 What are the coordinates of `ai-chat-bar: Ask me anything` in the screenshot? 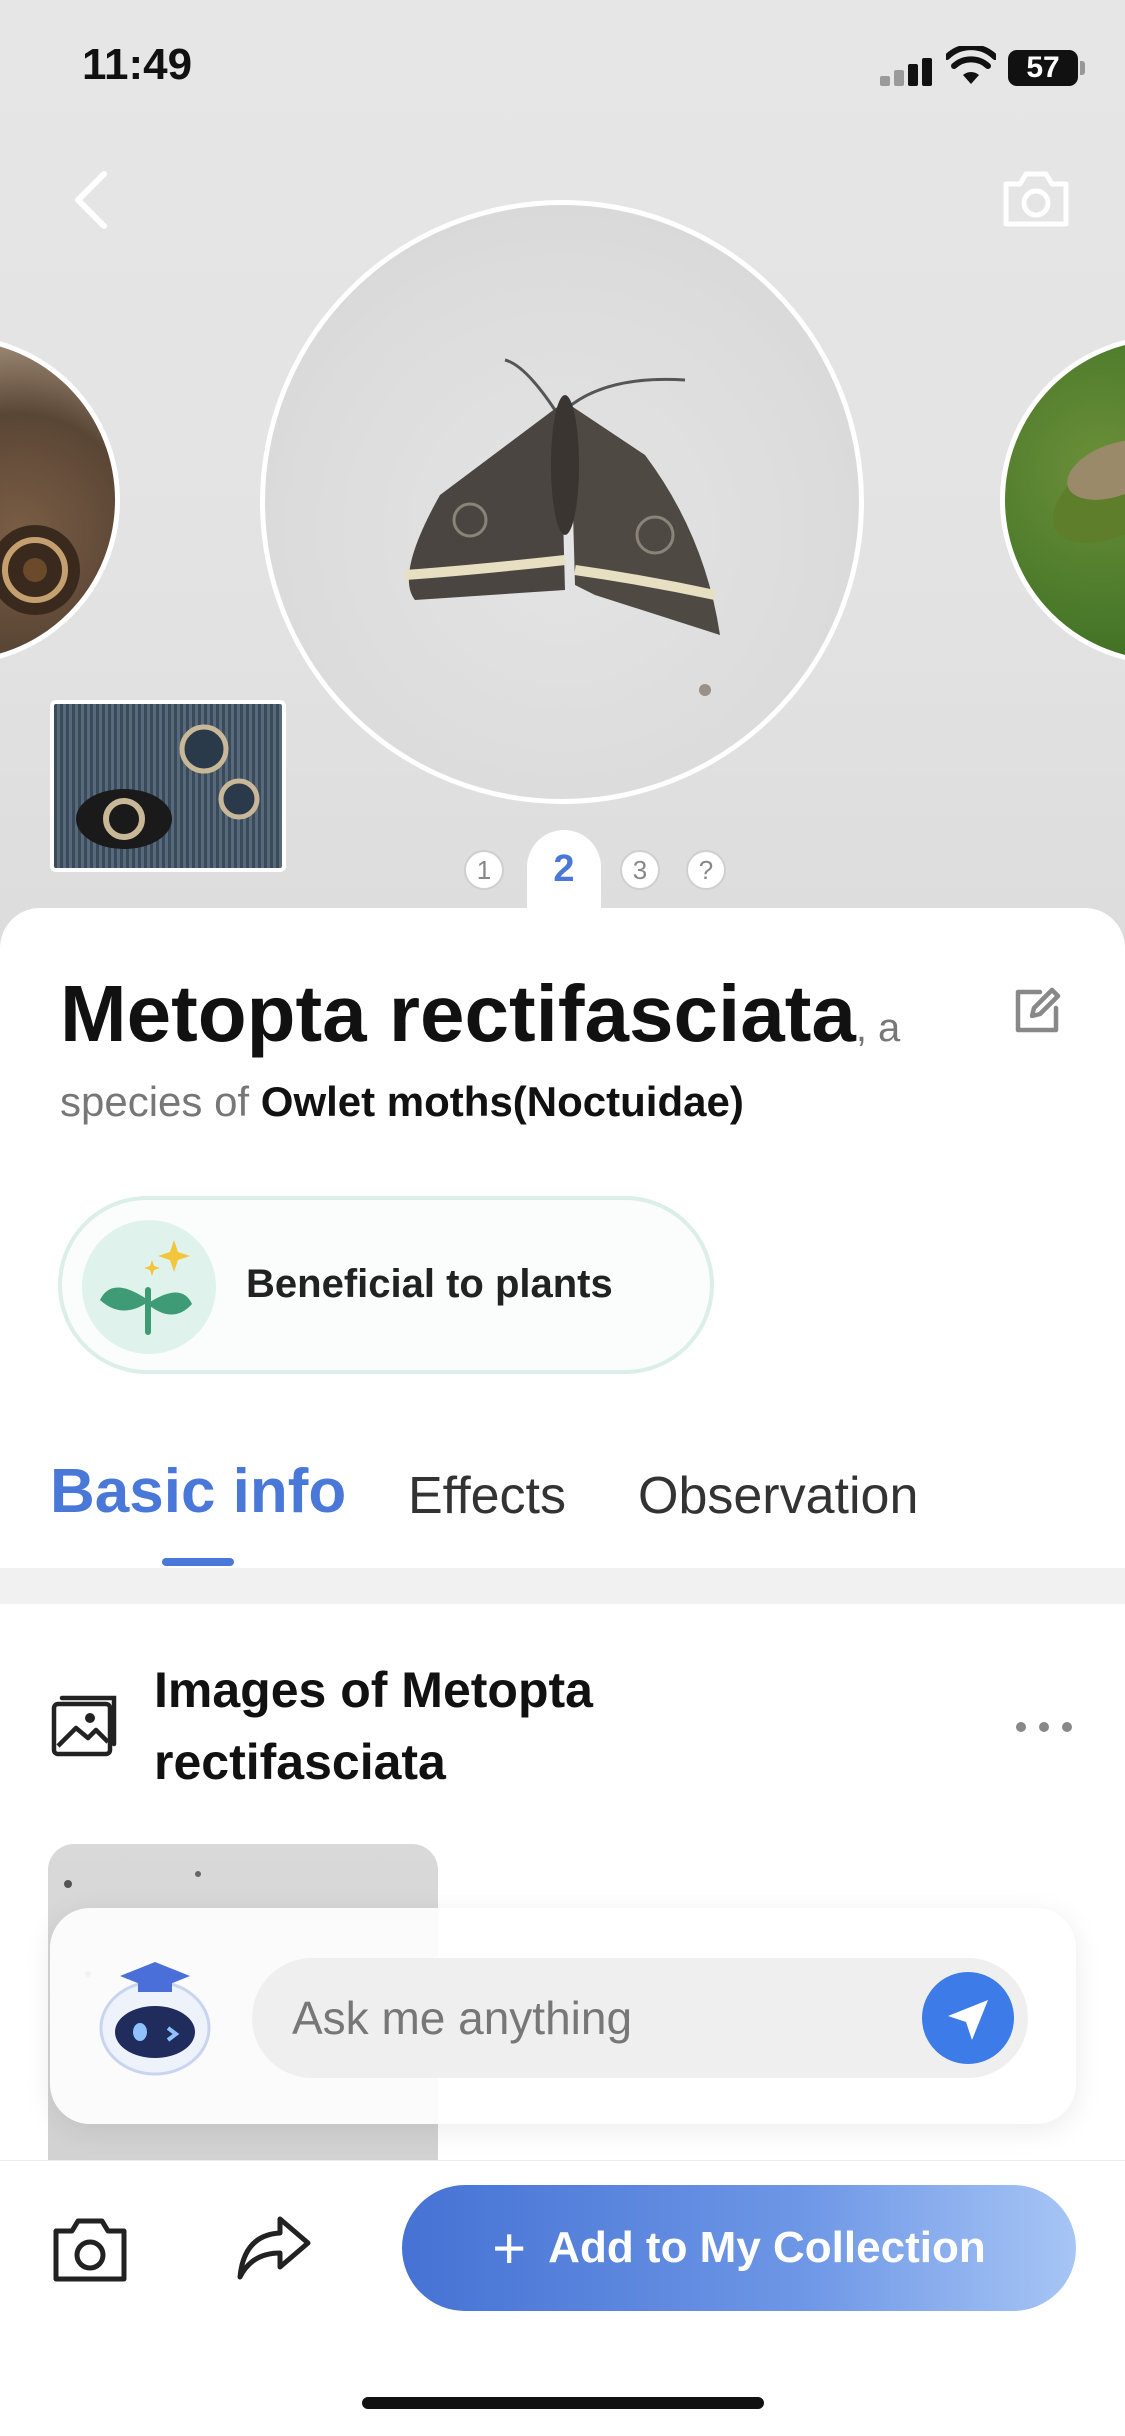 It's located at (563, 2016).